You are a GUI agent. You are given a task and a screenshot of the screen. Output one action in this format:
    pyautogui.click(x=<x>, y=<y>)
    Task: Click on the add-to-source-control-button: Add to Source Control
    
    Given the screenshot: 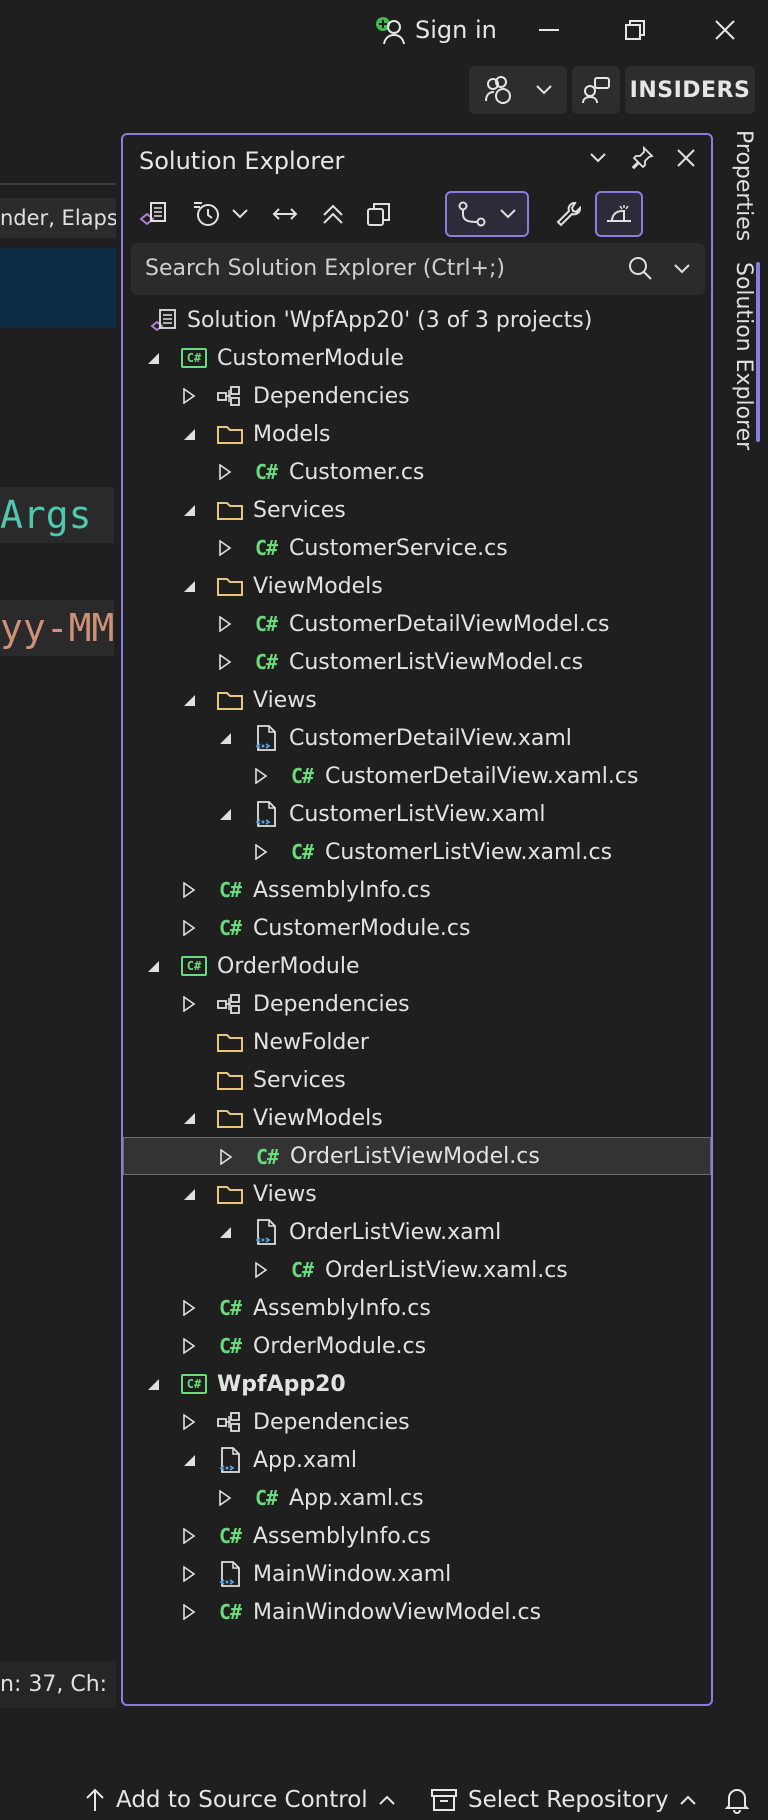 What is the action you would take?
    pyautogui.click(x=240, y=1800)
    